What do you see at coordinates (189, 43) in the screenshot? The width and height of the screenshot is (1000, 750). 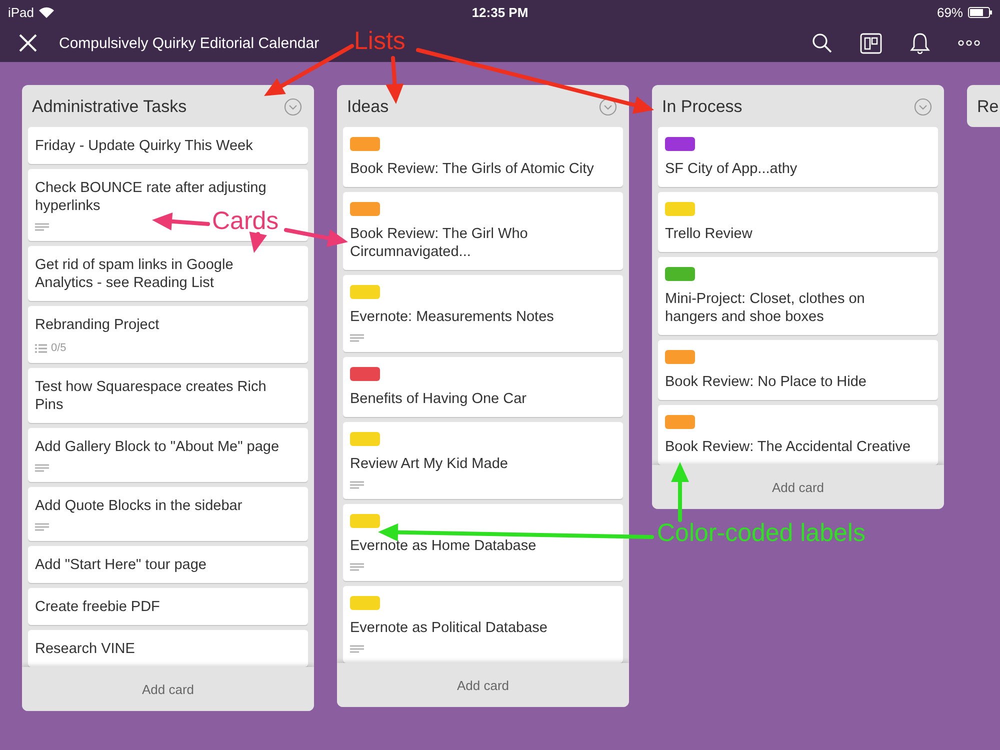 I see `board-title: Compulsively Quirky Editorial Calendar` at bounding box center [189, 43].